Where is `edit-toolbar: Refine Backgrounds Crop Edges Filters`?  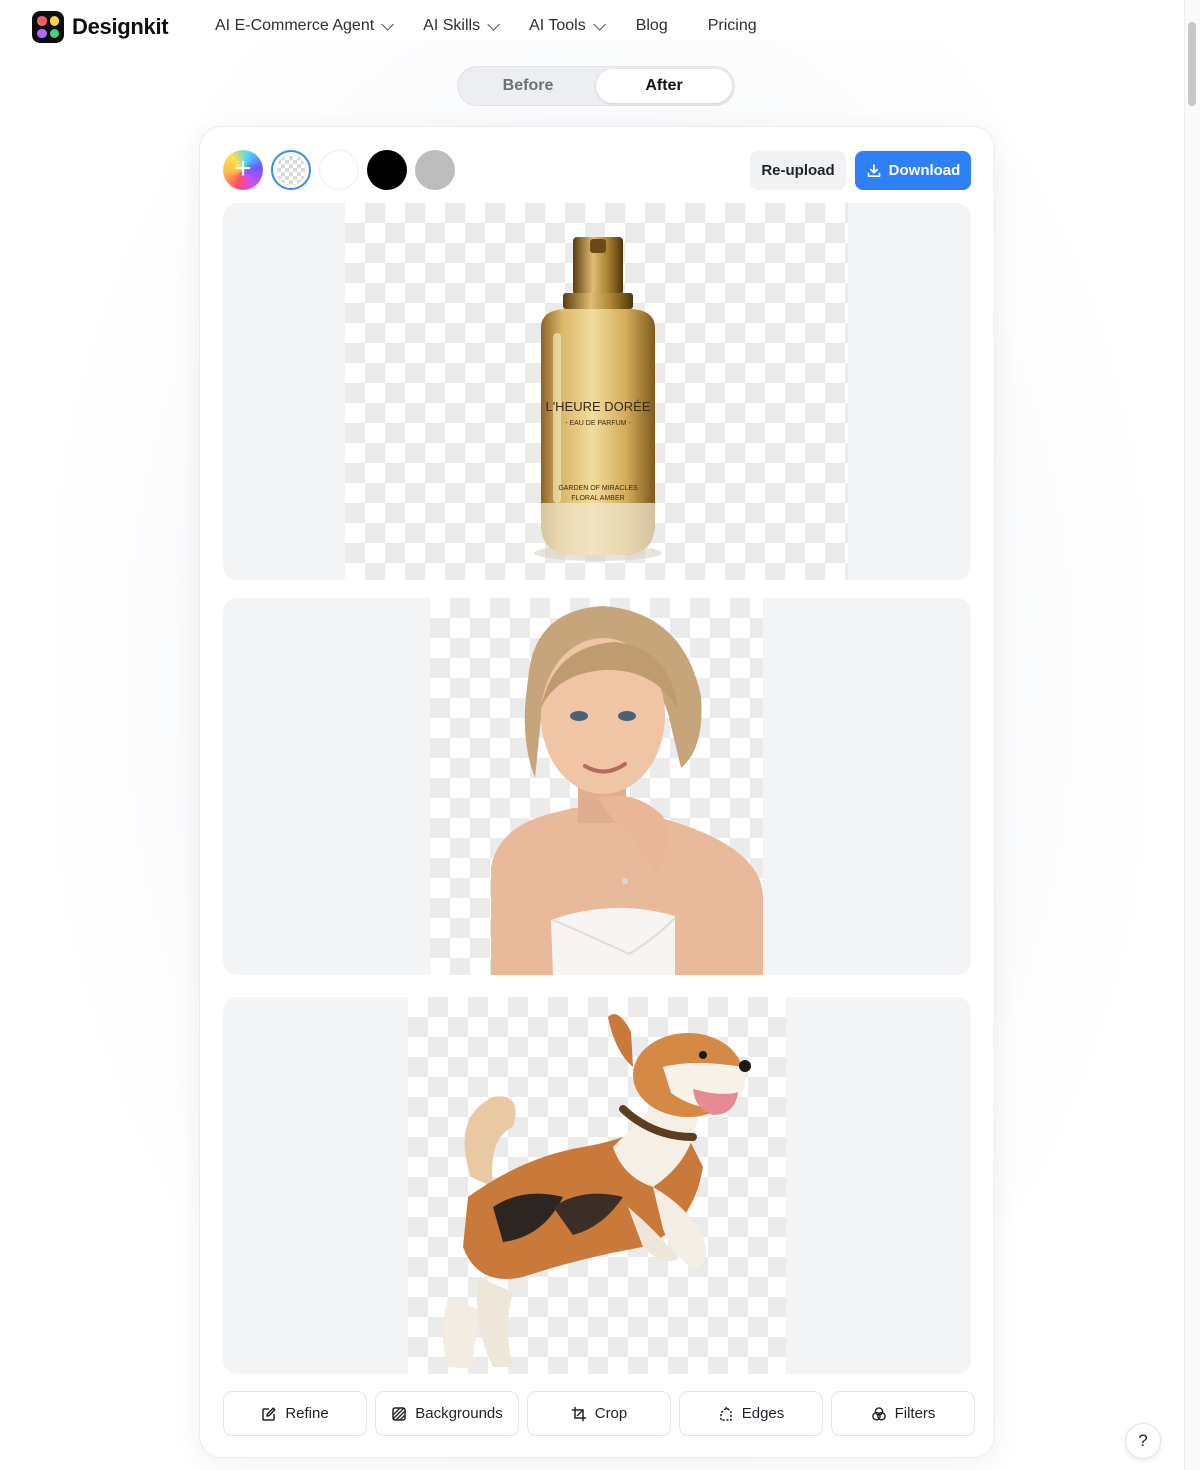
edit-toolbar: Refine Backgrounds Crop Edges Filters is located at coordinates (599, 1413).